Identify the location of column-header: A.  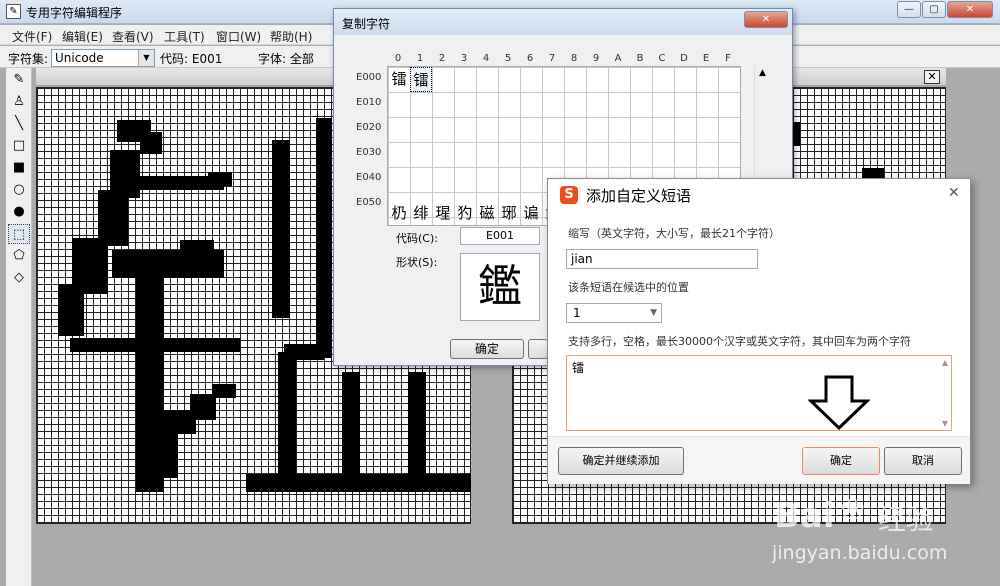
(618, 58).